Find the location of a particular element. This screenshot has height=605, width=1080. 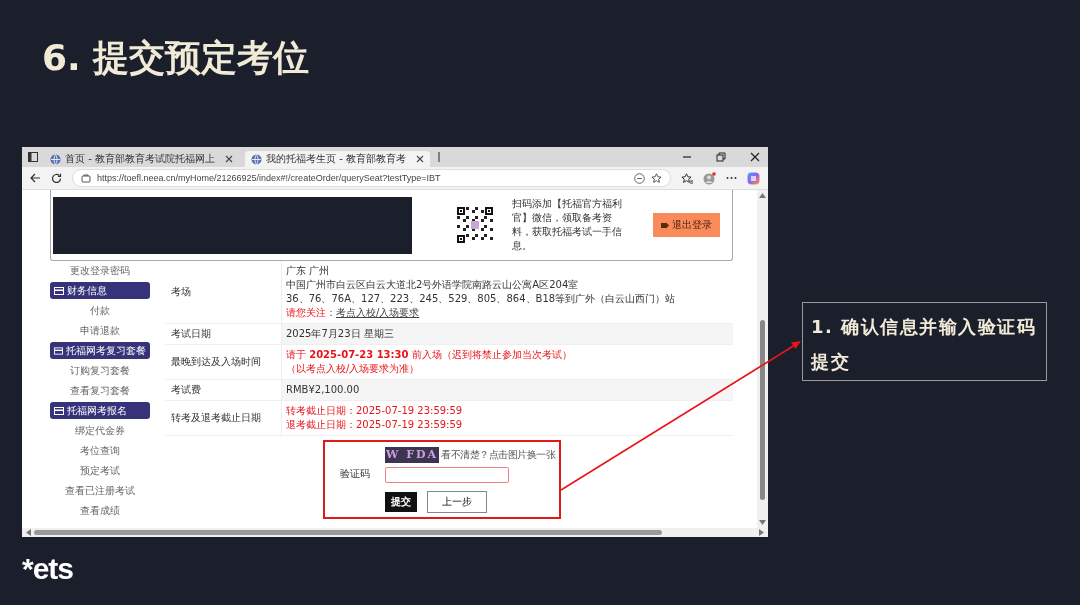

scroll-down-icon is located at coordinates (762, 522).